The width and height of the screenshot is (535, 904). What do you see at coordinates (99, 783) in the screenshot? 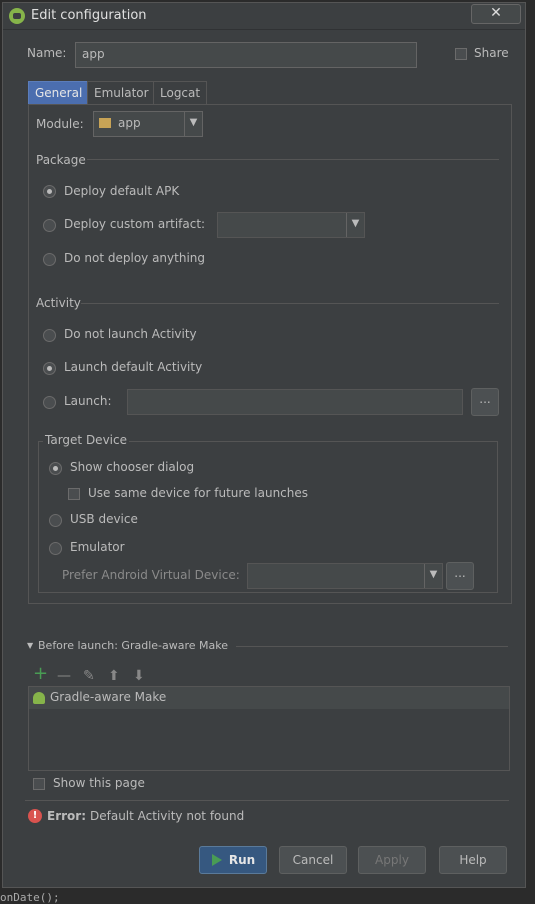
I see `show-this-page-label: Show this page` at bounding box center [99, 783].